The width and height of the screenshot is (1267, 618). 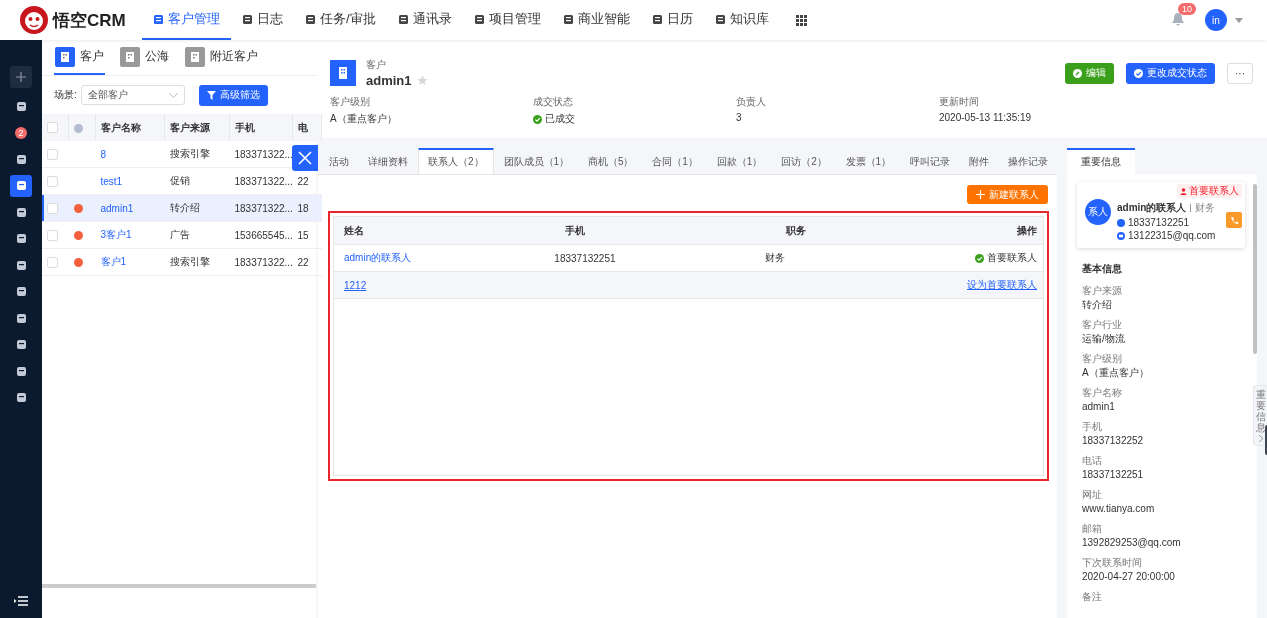 I want to click on plus-icon, so click(x=21, y=77).